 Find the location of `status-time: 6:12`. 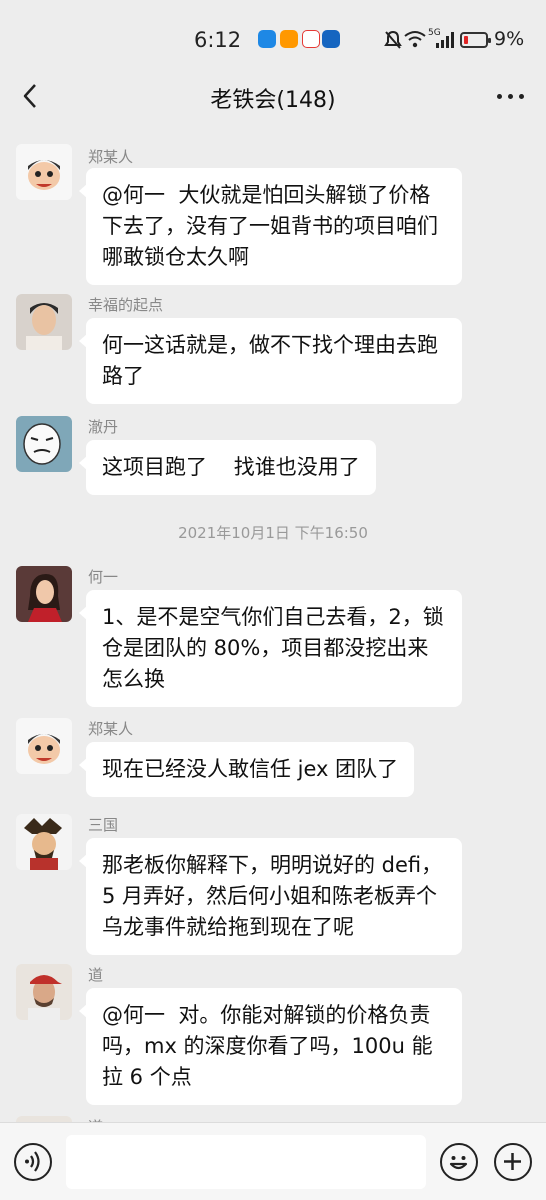

status-time: 6:12 is located at coordinates (218, 40).